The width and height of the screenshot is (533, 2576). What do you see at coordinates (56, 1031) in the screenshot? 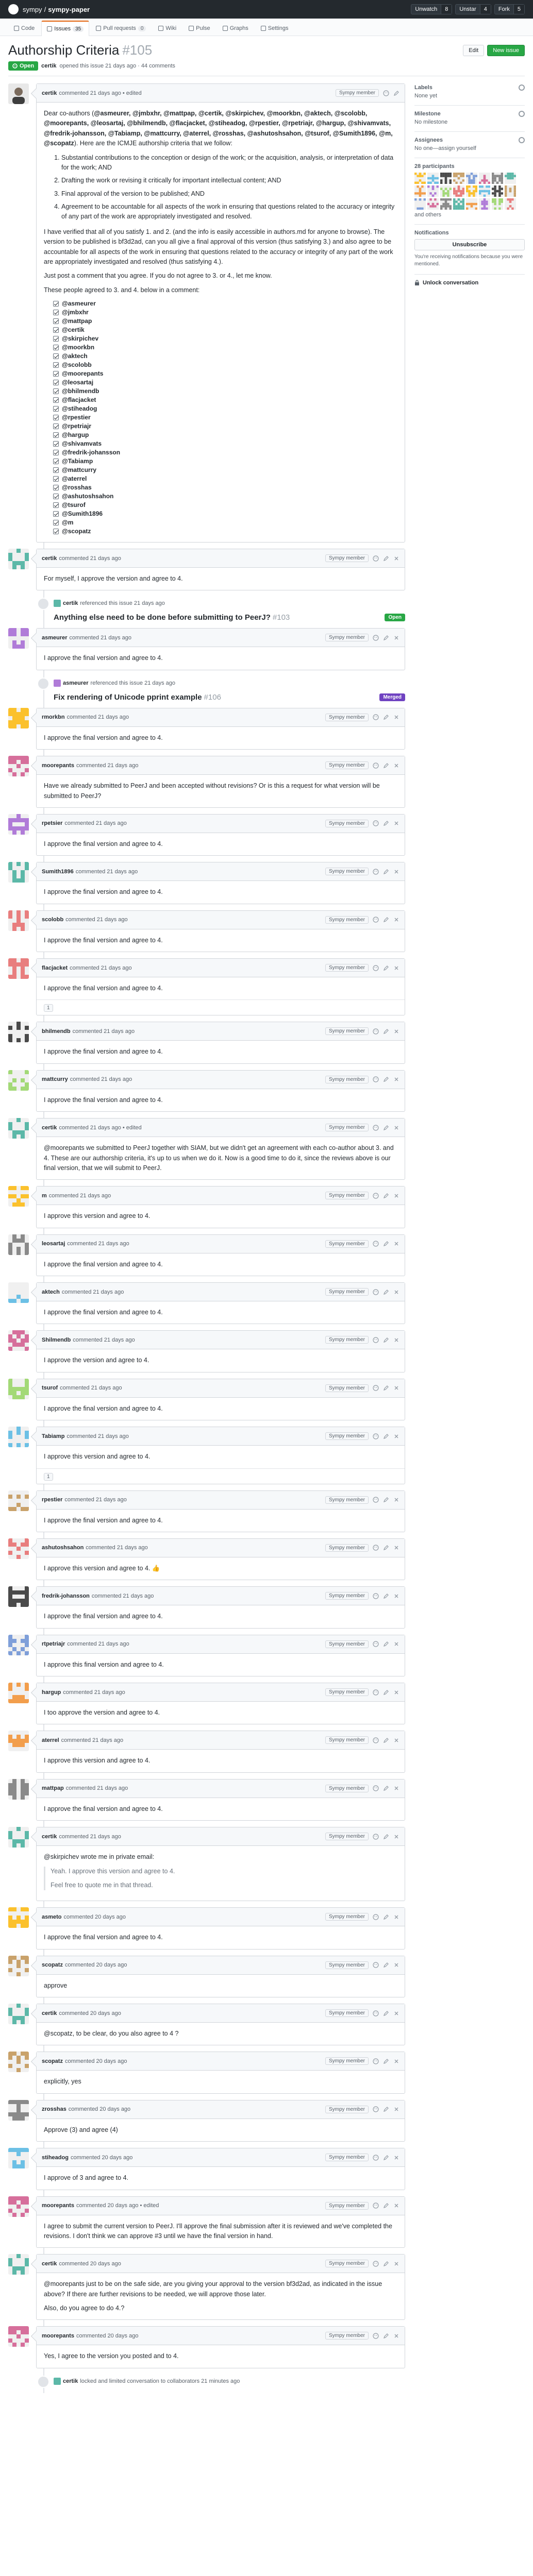
I see `comment-author: bhilmendb` at bounding box center [56, 1031].